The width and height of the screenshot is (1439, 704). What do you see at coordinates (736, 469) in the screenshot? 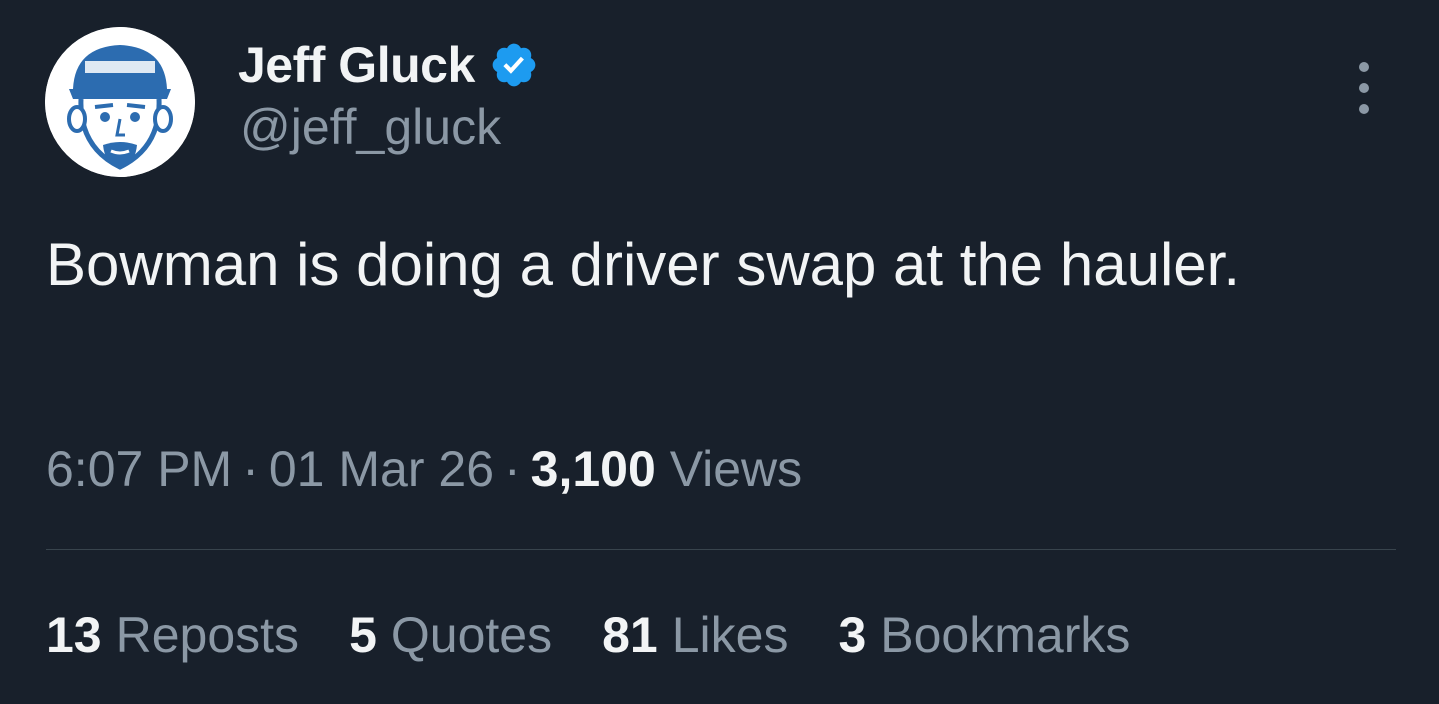
I see `views-label: Views` at bounding box center [736, 469].